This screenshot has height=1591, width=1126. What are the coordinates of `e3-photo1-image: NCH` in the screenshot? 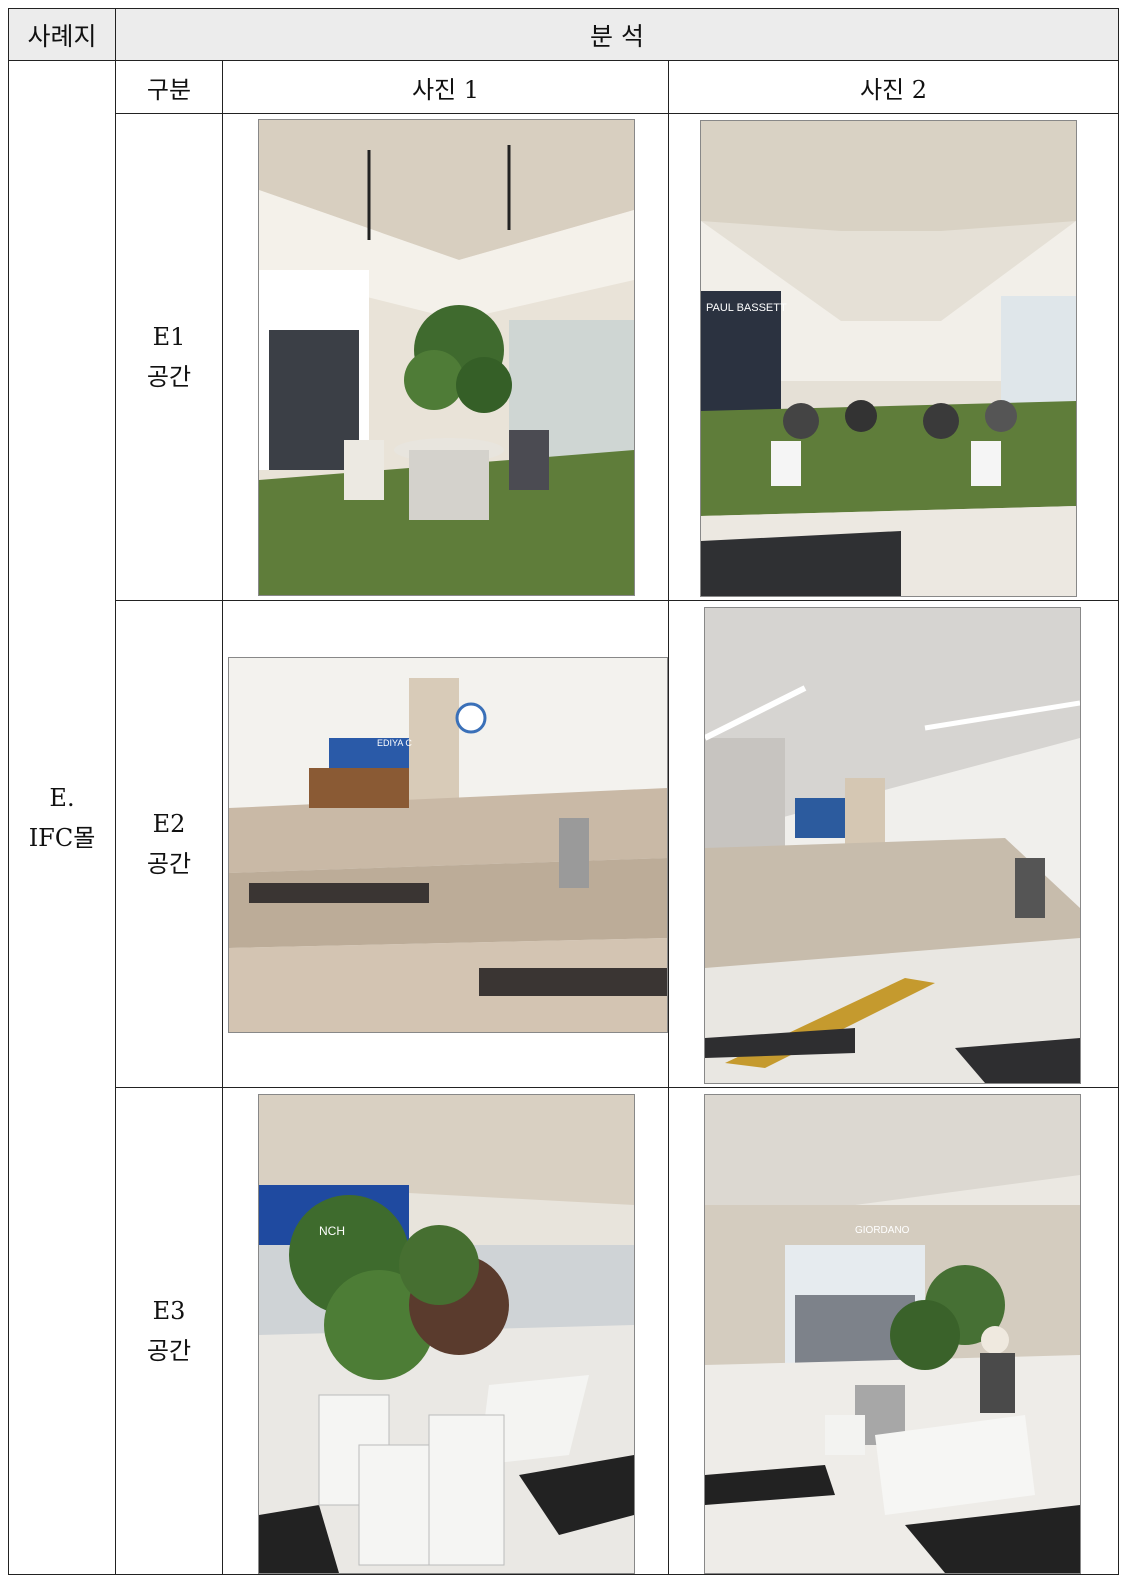 It's located at (446, 1334).